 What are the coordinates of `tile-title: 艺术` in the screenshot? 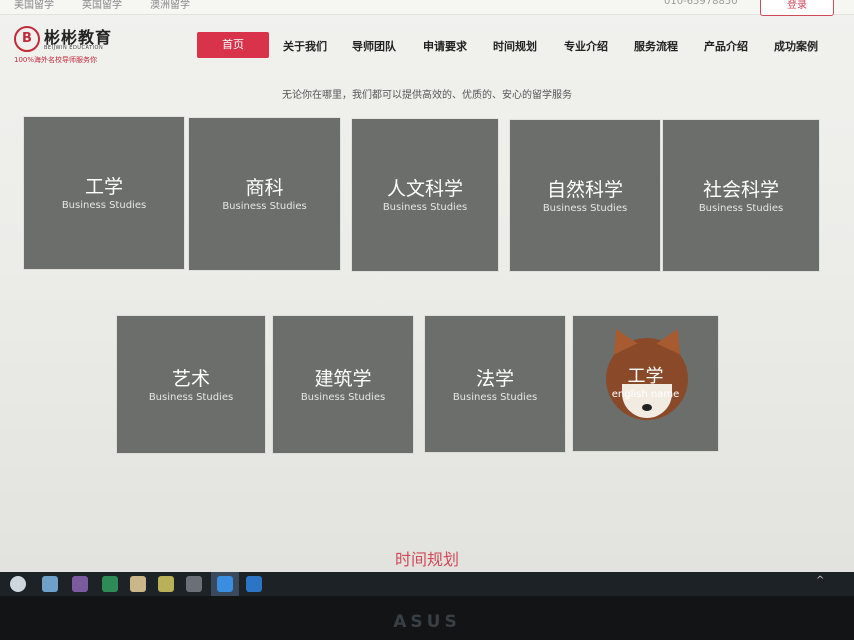 It's located at (190, 379).